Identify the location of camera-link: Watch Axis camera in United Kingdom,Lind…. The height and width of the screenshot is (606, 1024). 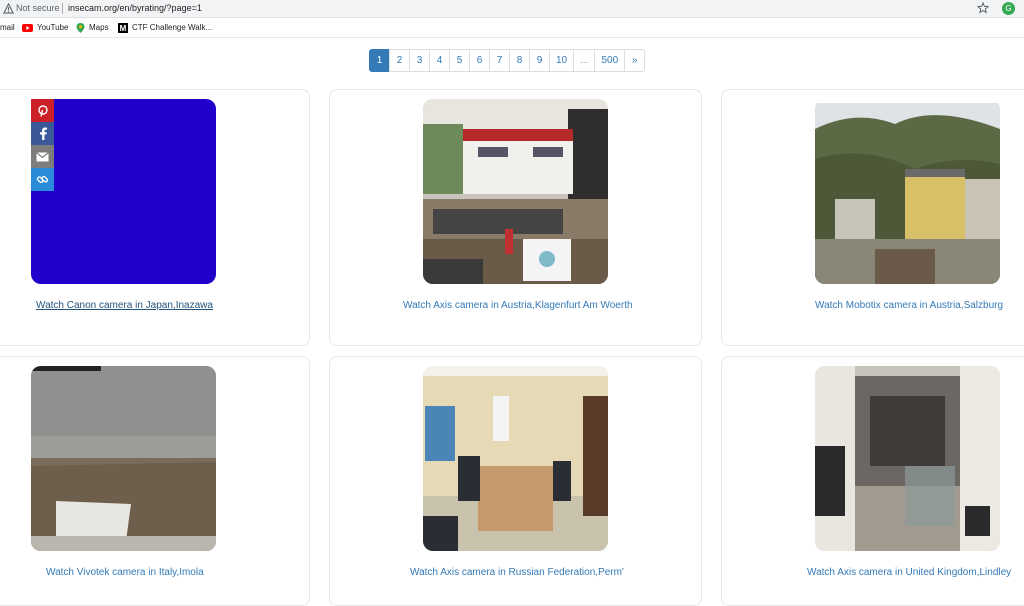
(909, 572).